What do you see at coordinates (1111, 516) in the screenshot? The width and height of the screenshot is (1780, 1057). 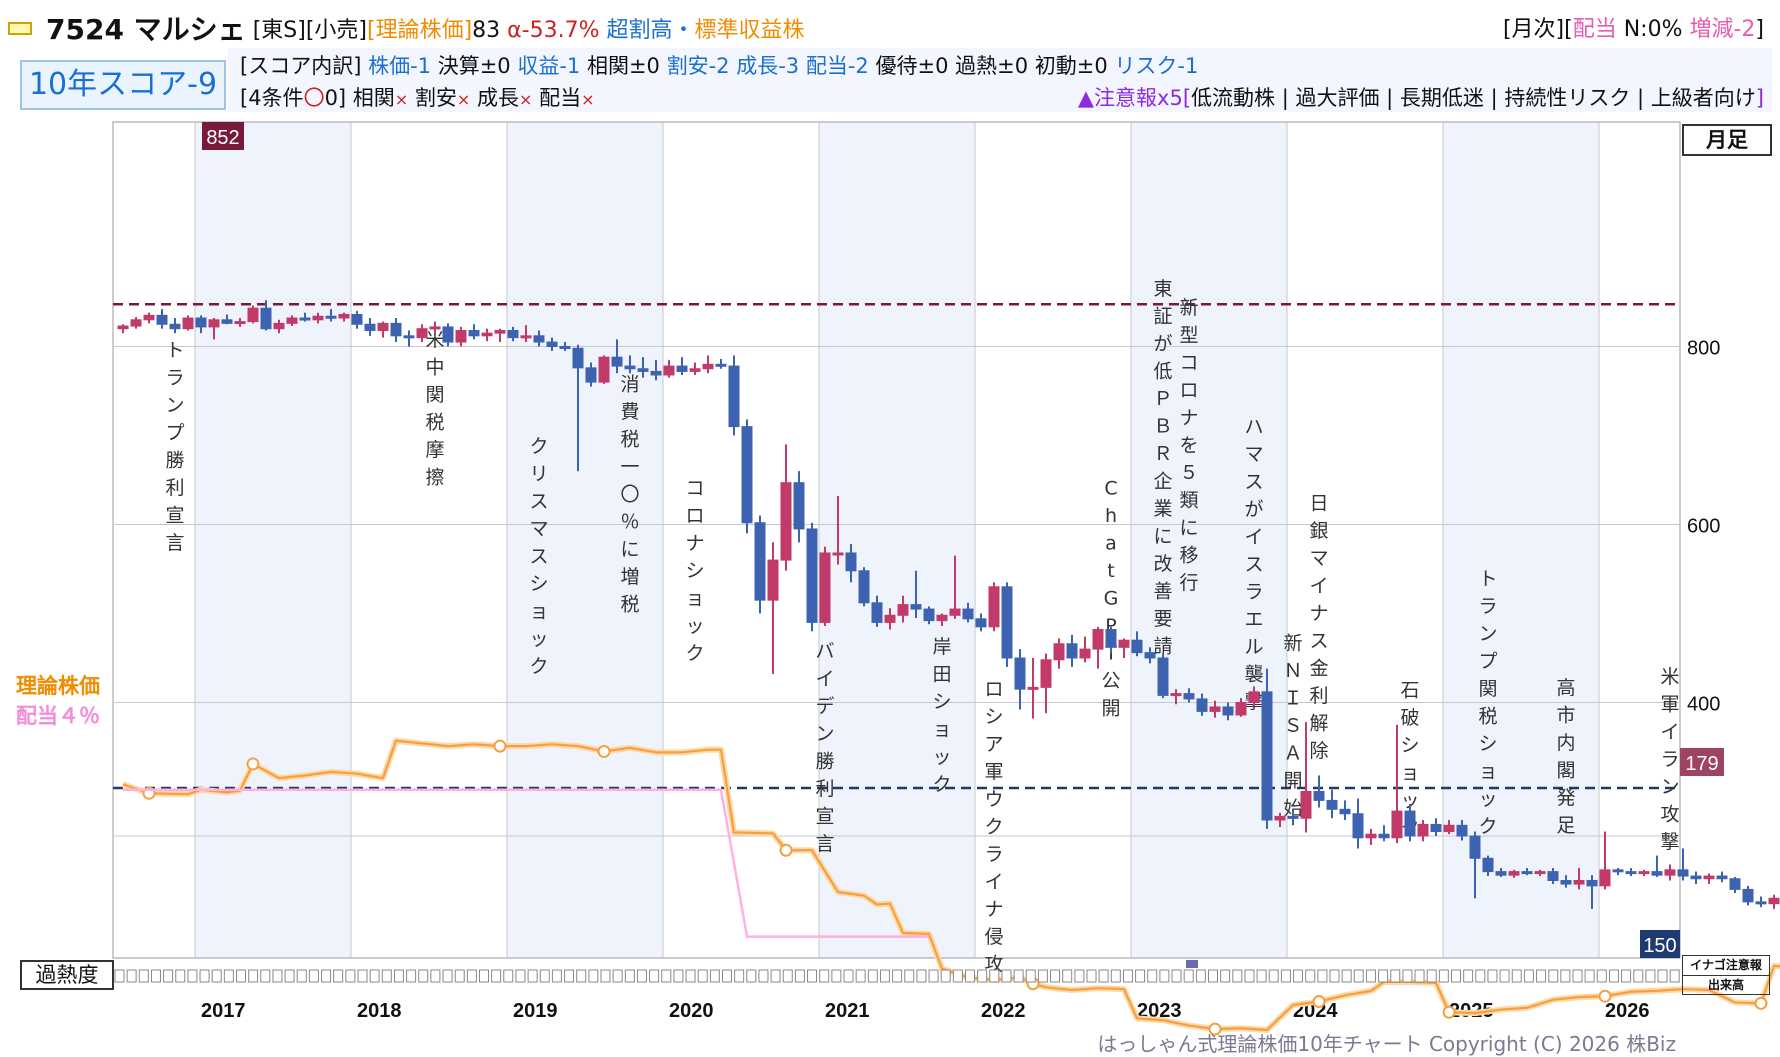 I see `annotation-char: h` at bounding box center [1111, 516].